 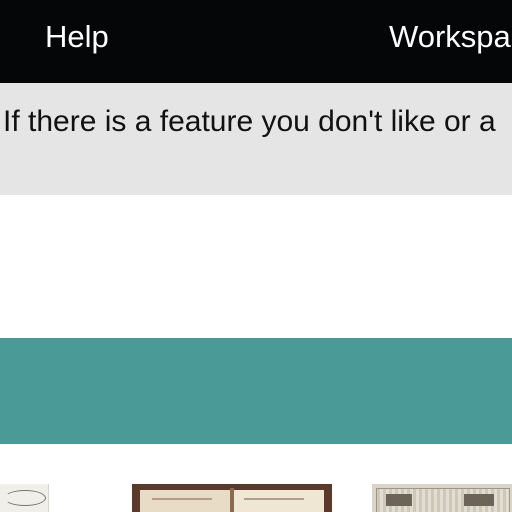 I want to click on book-spine, so click(x=232, y=500).